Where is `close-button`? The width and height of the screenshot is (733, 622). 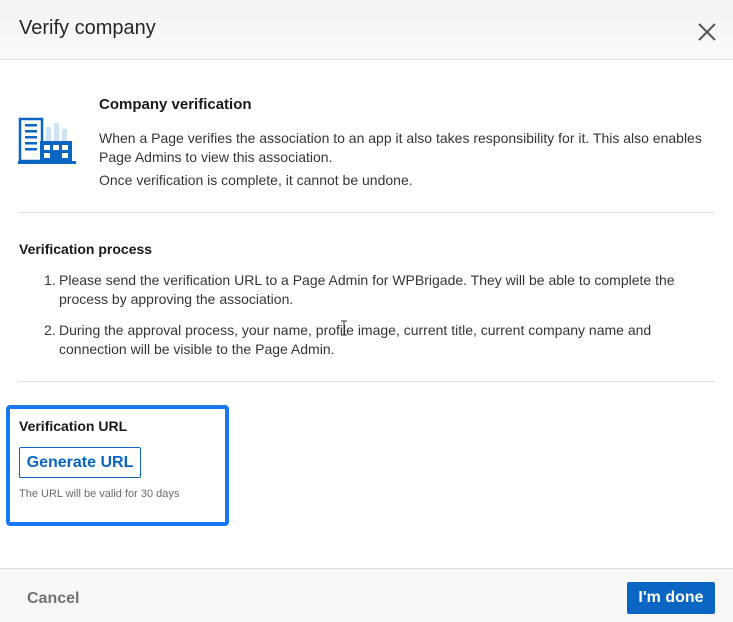 close-button is located at coordinates (707, 32).